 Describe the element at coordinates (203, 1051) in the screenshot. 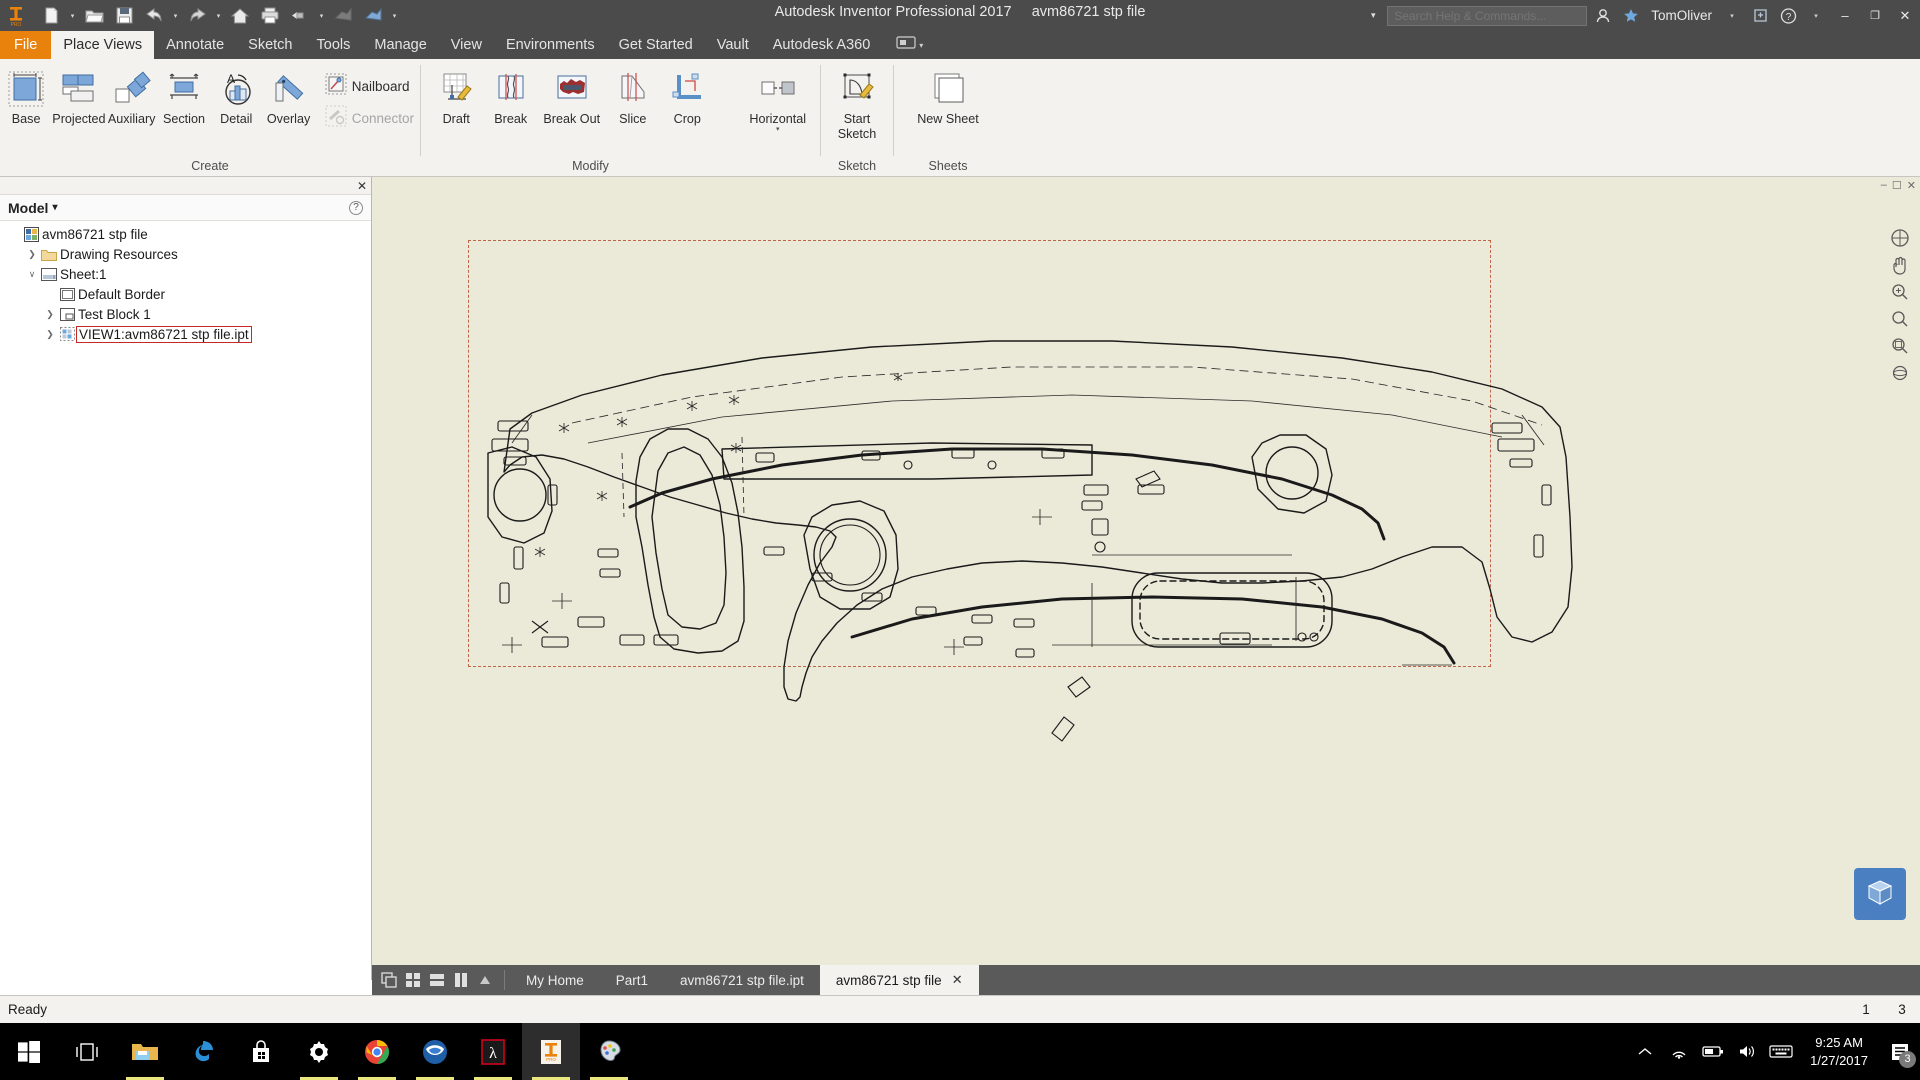

I see `microsoft-edge-button` at that location.